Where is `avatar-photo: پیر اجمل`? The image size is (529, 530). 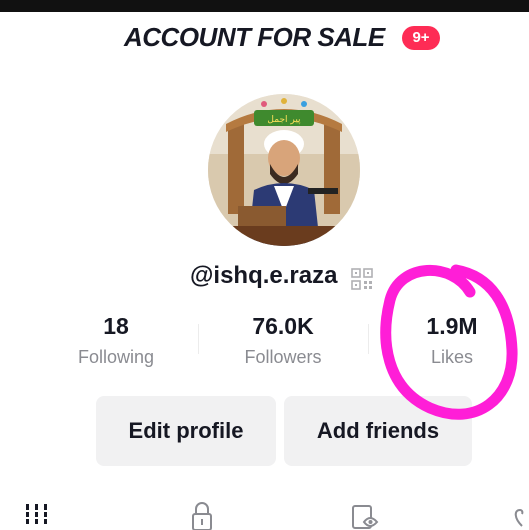
avatar-photo: پیر اجمل is located at coordinates (284, 170).